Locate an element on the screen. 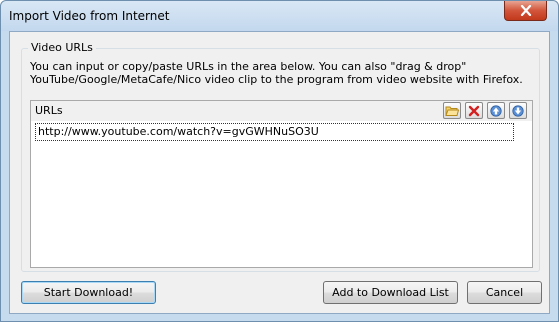 This screenshot has width=559, height=322. delete-url-button is located at coordinates (474, 110).